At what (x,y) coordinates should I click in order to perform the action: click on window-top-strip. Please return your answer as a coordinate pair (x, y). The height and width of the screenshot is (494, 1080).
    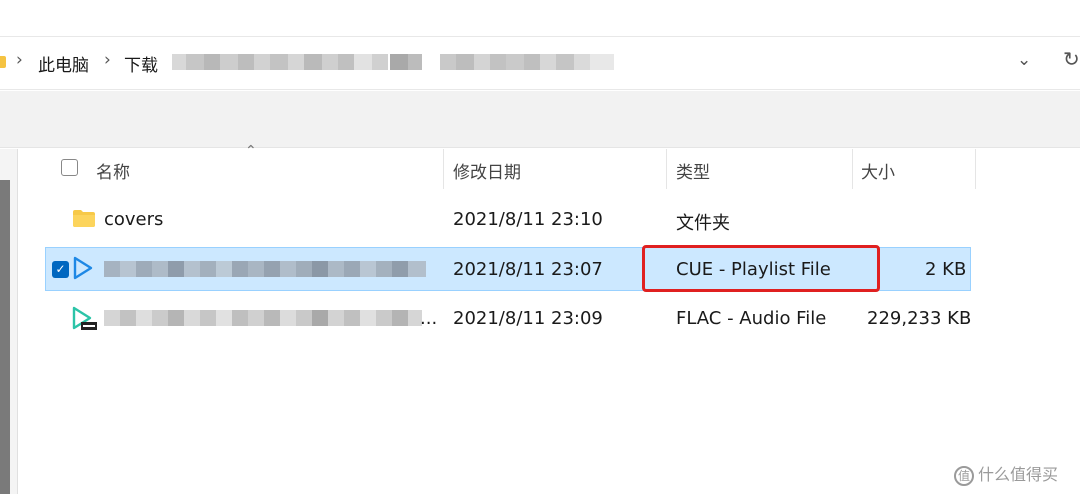
    Looking at the image, I should click on (540, 18).